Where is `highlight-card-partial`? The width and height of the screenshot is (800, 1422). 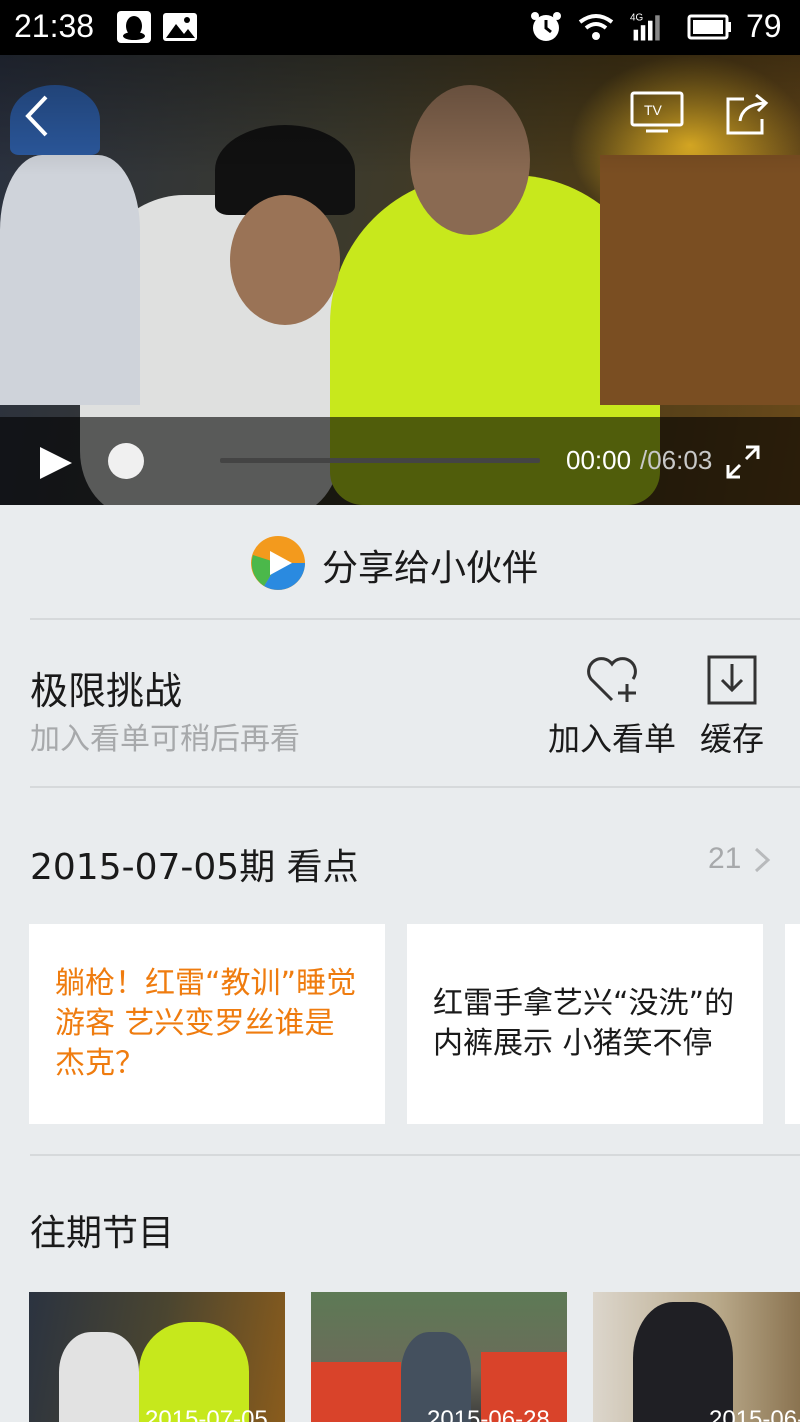
highlight-card-partial is located at coordinates (792, 1024).